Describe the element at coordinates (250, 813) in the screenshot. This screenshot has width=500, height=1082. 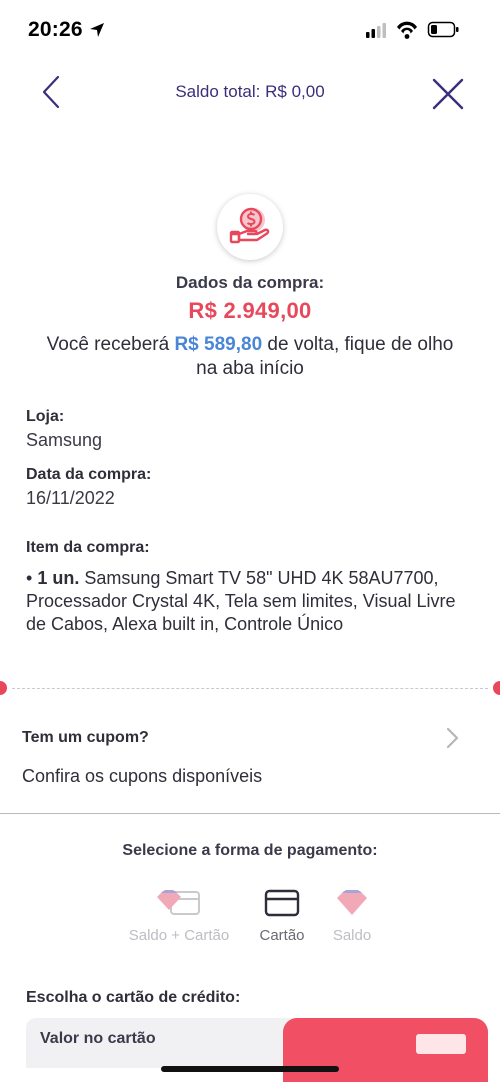
I see `section-separator` at that location.